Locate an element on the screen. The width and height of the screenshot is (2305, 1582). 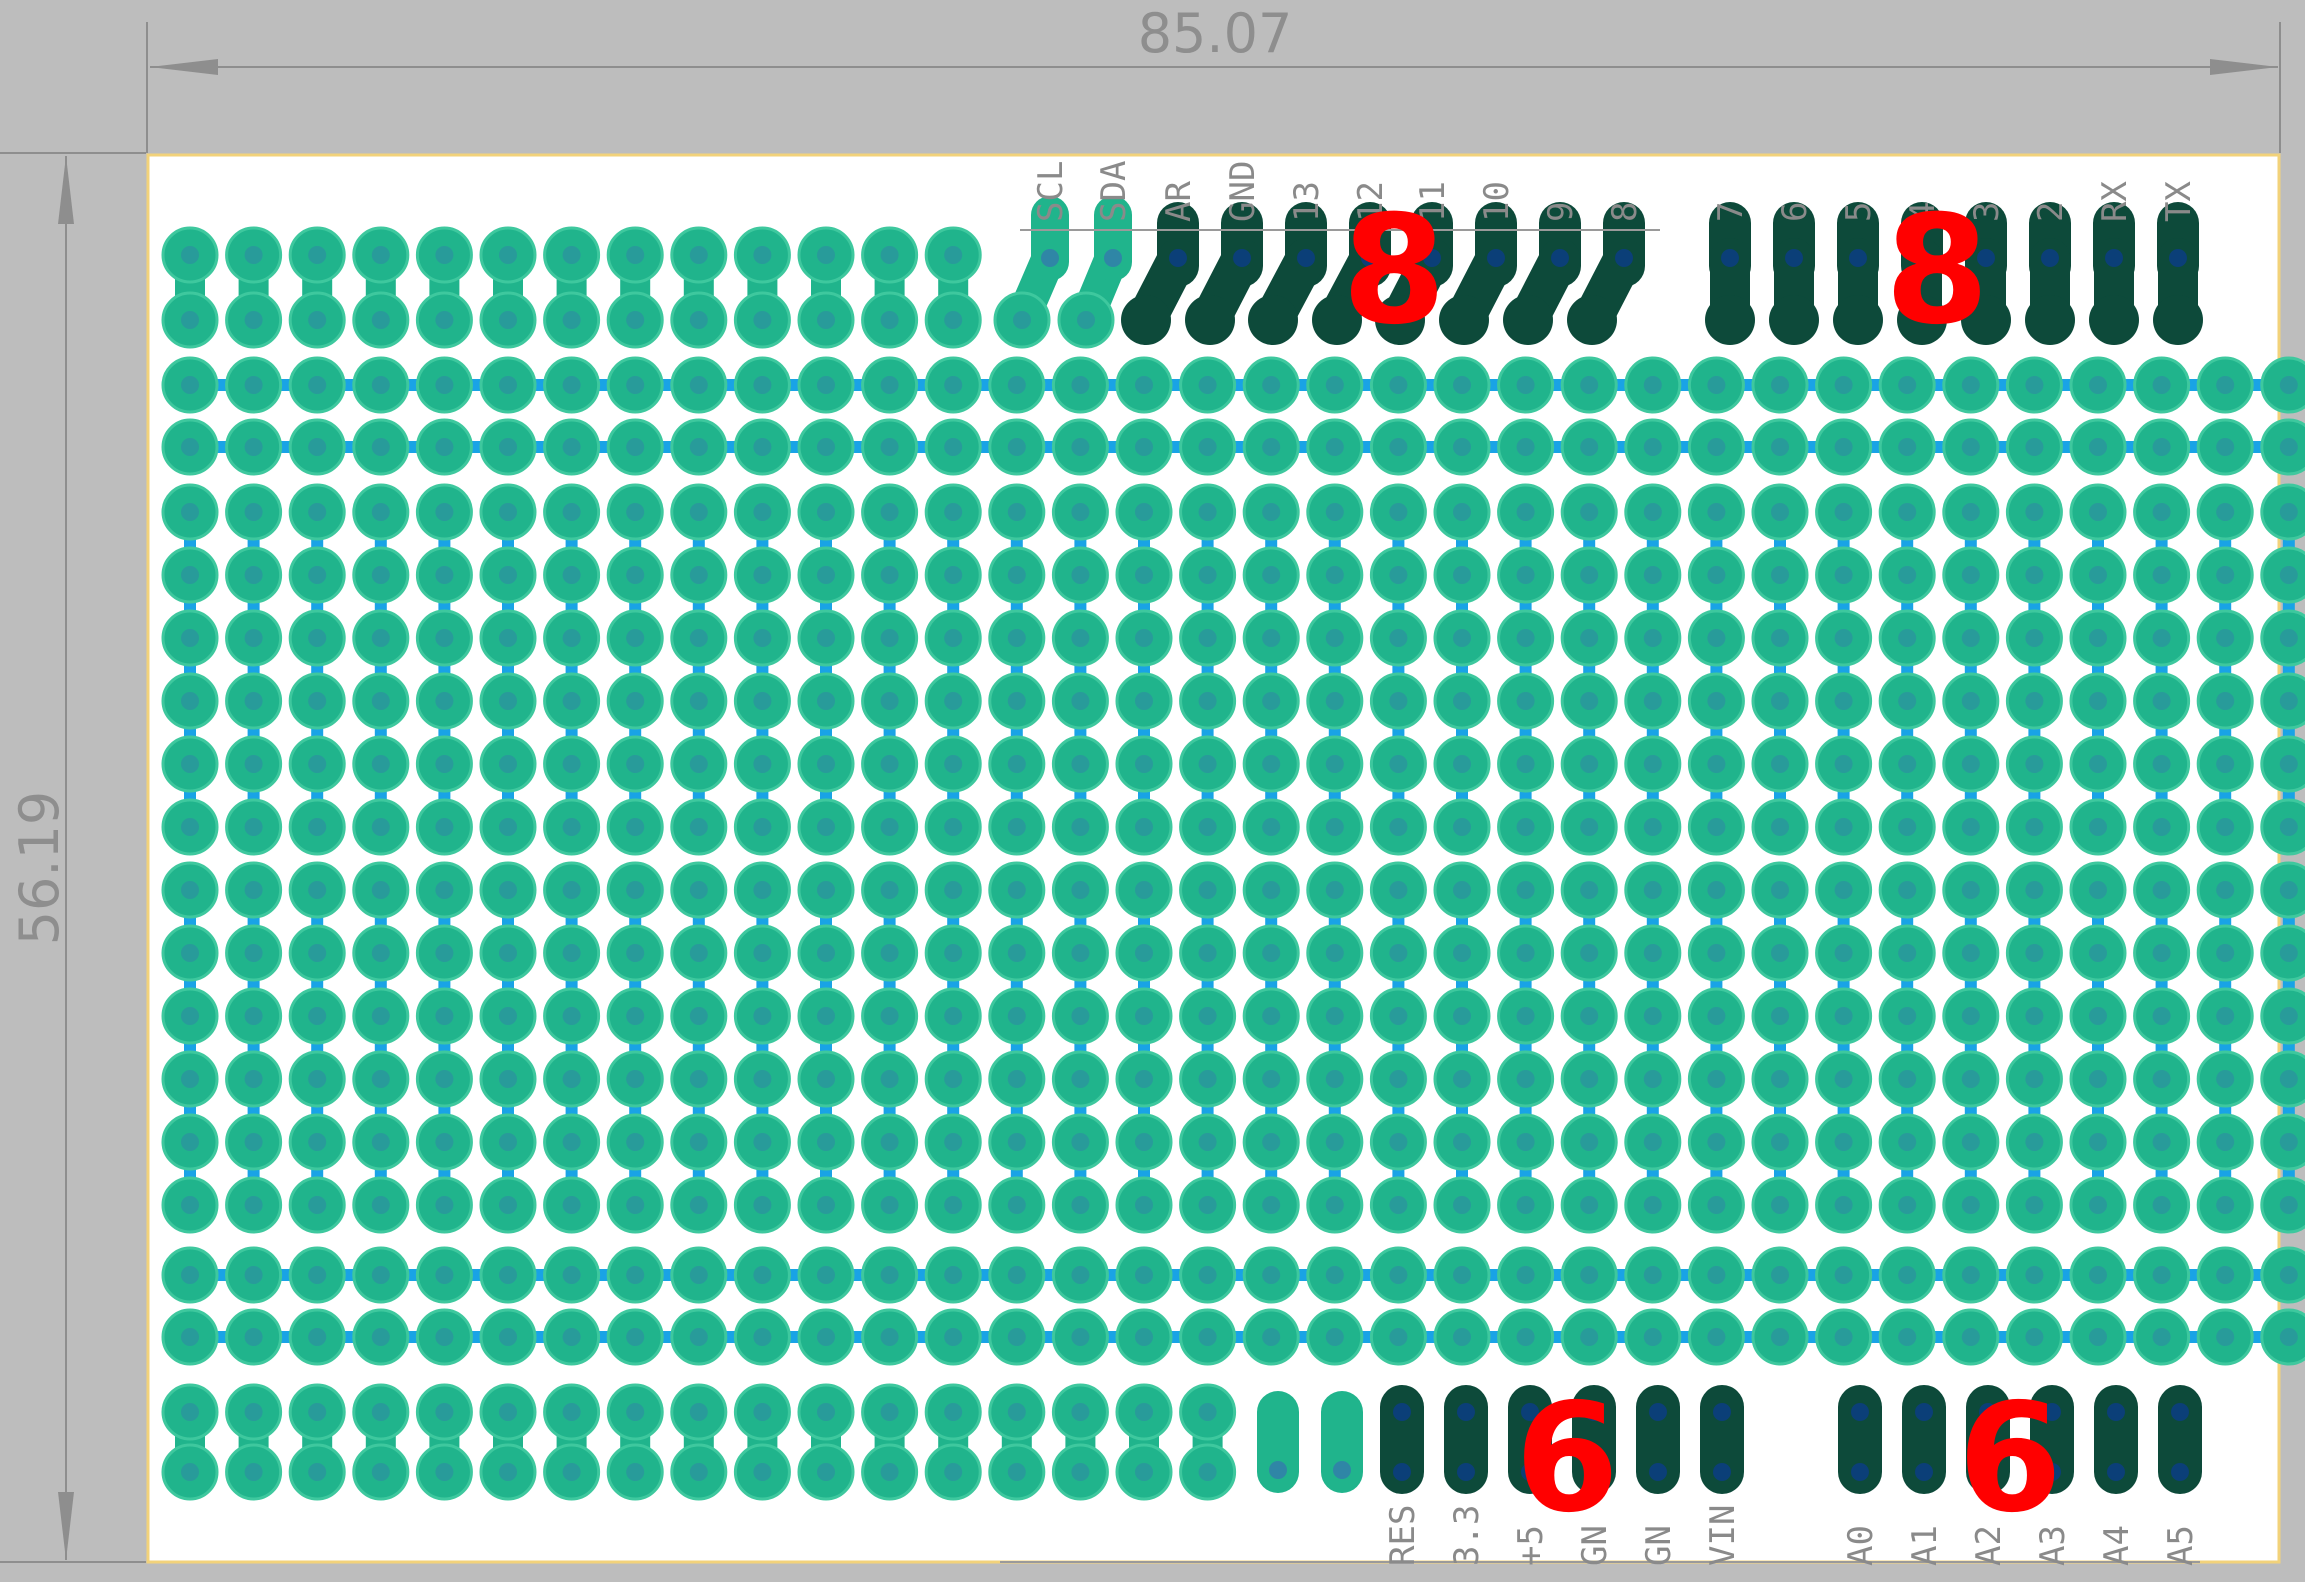
bottom-pin-label: RES is located at coordinates (1403, 1535).